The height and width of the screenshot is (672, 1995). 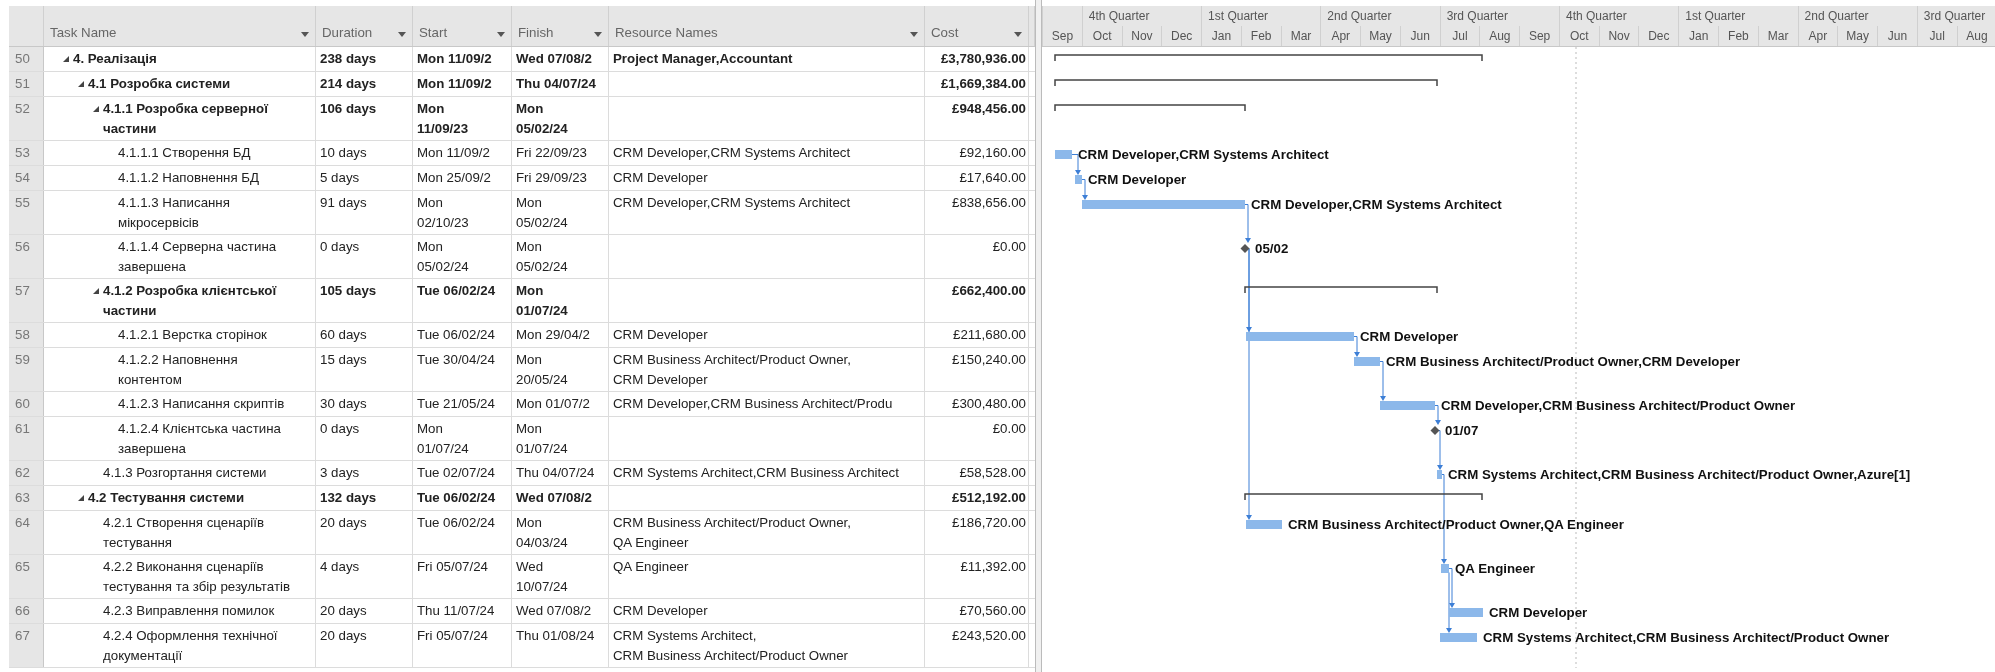 What do you see at coordinates (189, 611) in the screenshot?
I see `task-name: 4.2.3 Виправлення помилок` at bounding box center [189, 611].